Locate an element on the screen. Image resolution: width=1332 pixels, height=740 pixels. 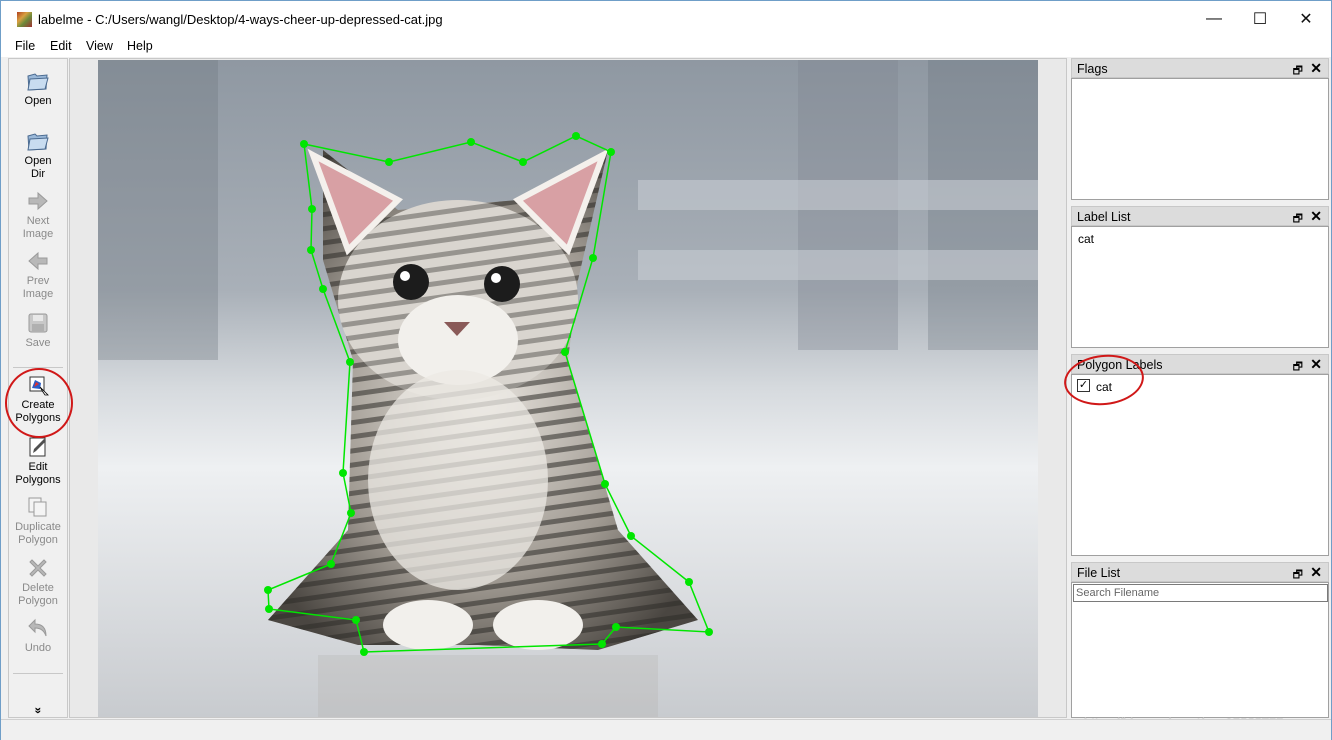
tool-label: Edit is located at coordinates (38, 467).